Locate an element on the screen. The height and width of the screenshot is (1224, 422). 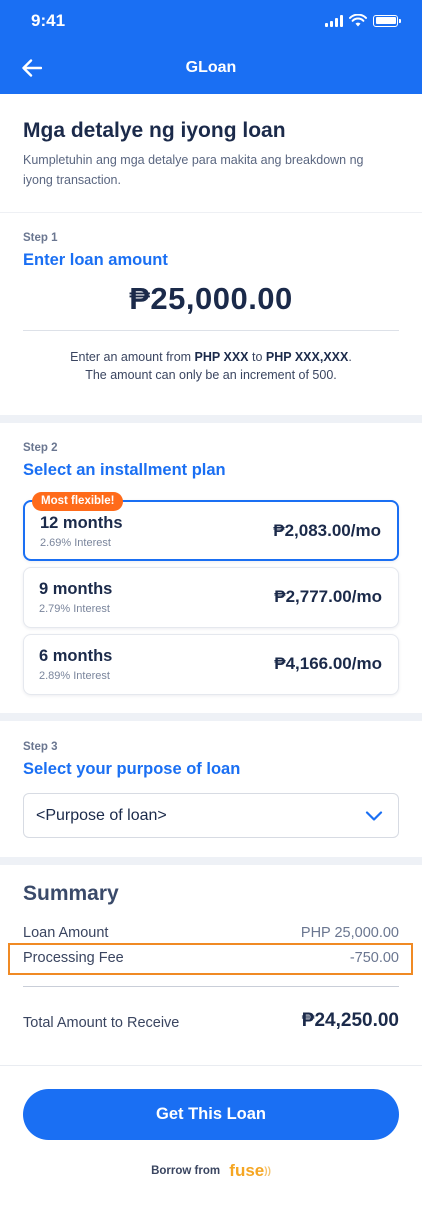
step2-label: Step 2 is located at coordinates (40, 448).